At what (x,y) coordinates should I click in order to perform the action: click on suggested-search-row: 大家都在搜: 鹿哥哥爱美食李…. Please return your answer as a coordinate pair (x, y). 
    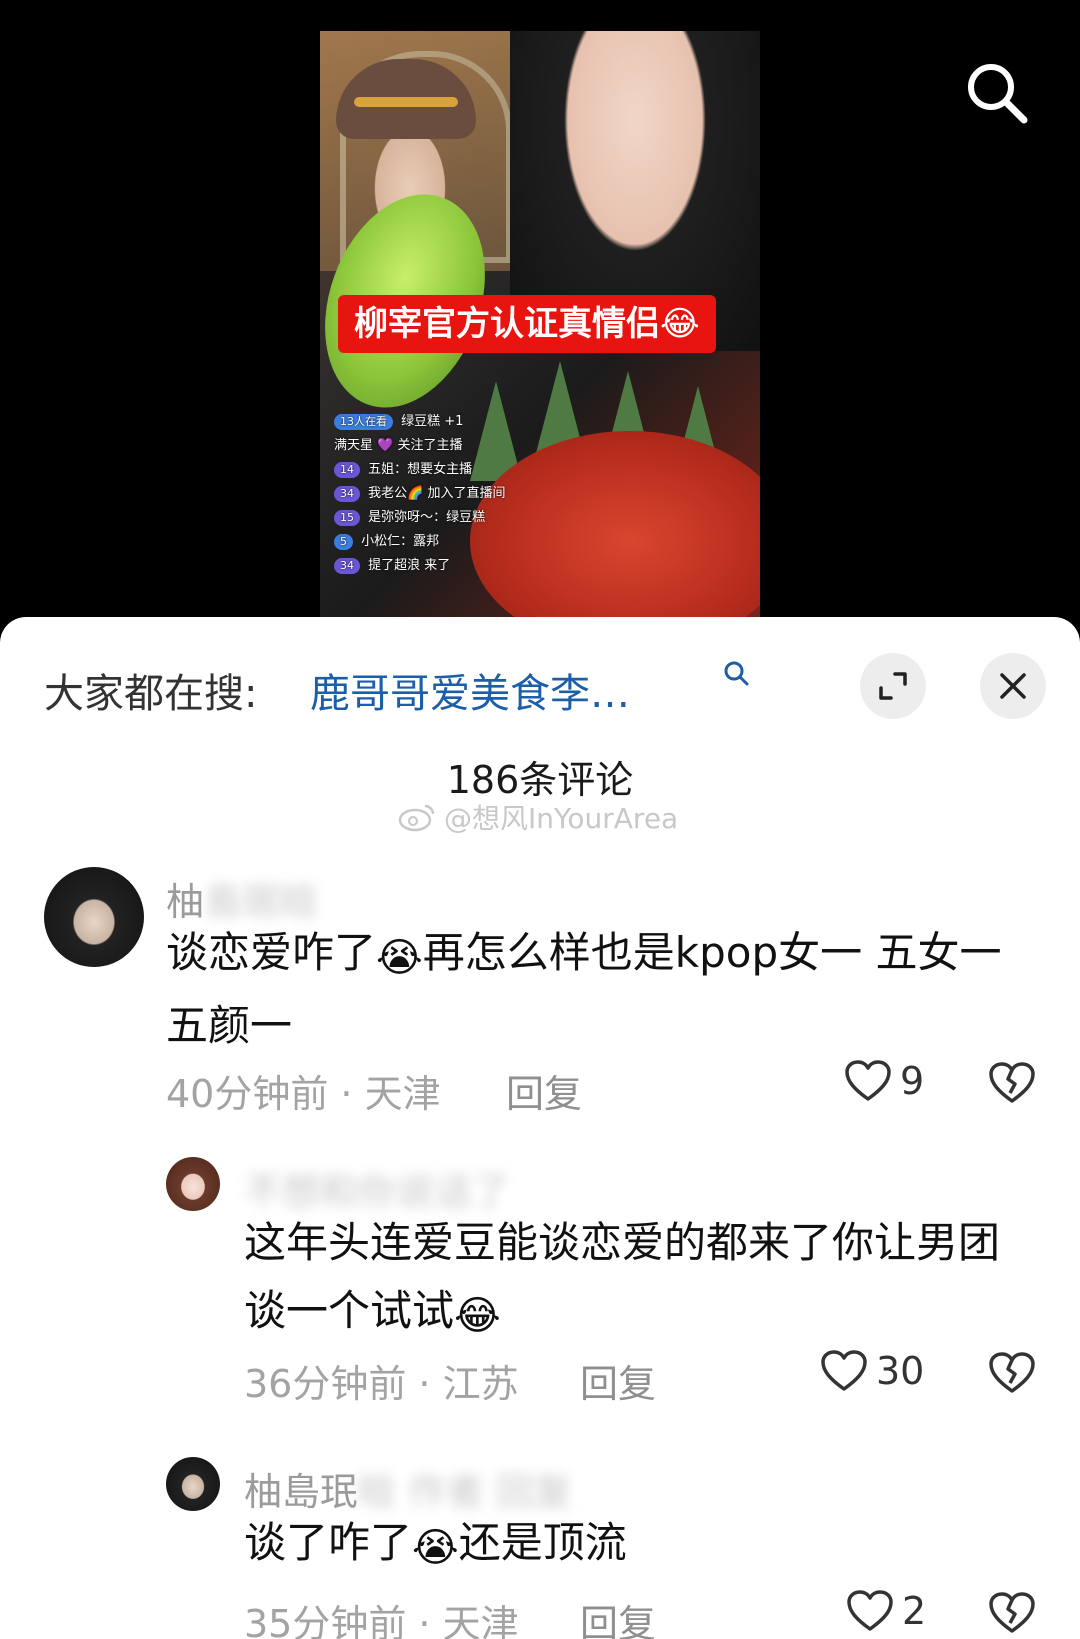
    Looking at the image, I should click on (545, 683).